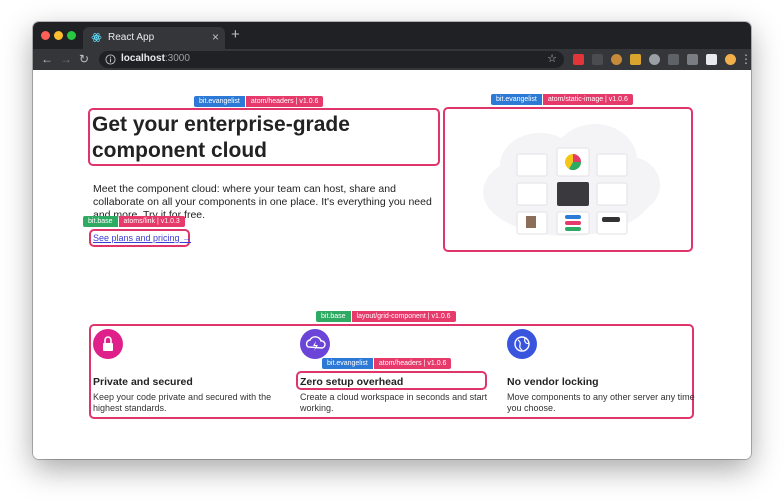  I want to click on tab-title: React App, so click(131, 37).